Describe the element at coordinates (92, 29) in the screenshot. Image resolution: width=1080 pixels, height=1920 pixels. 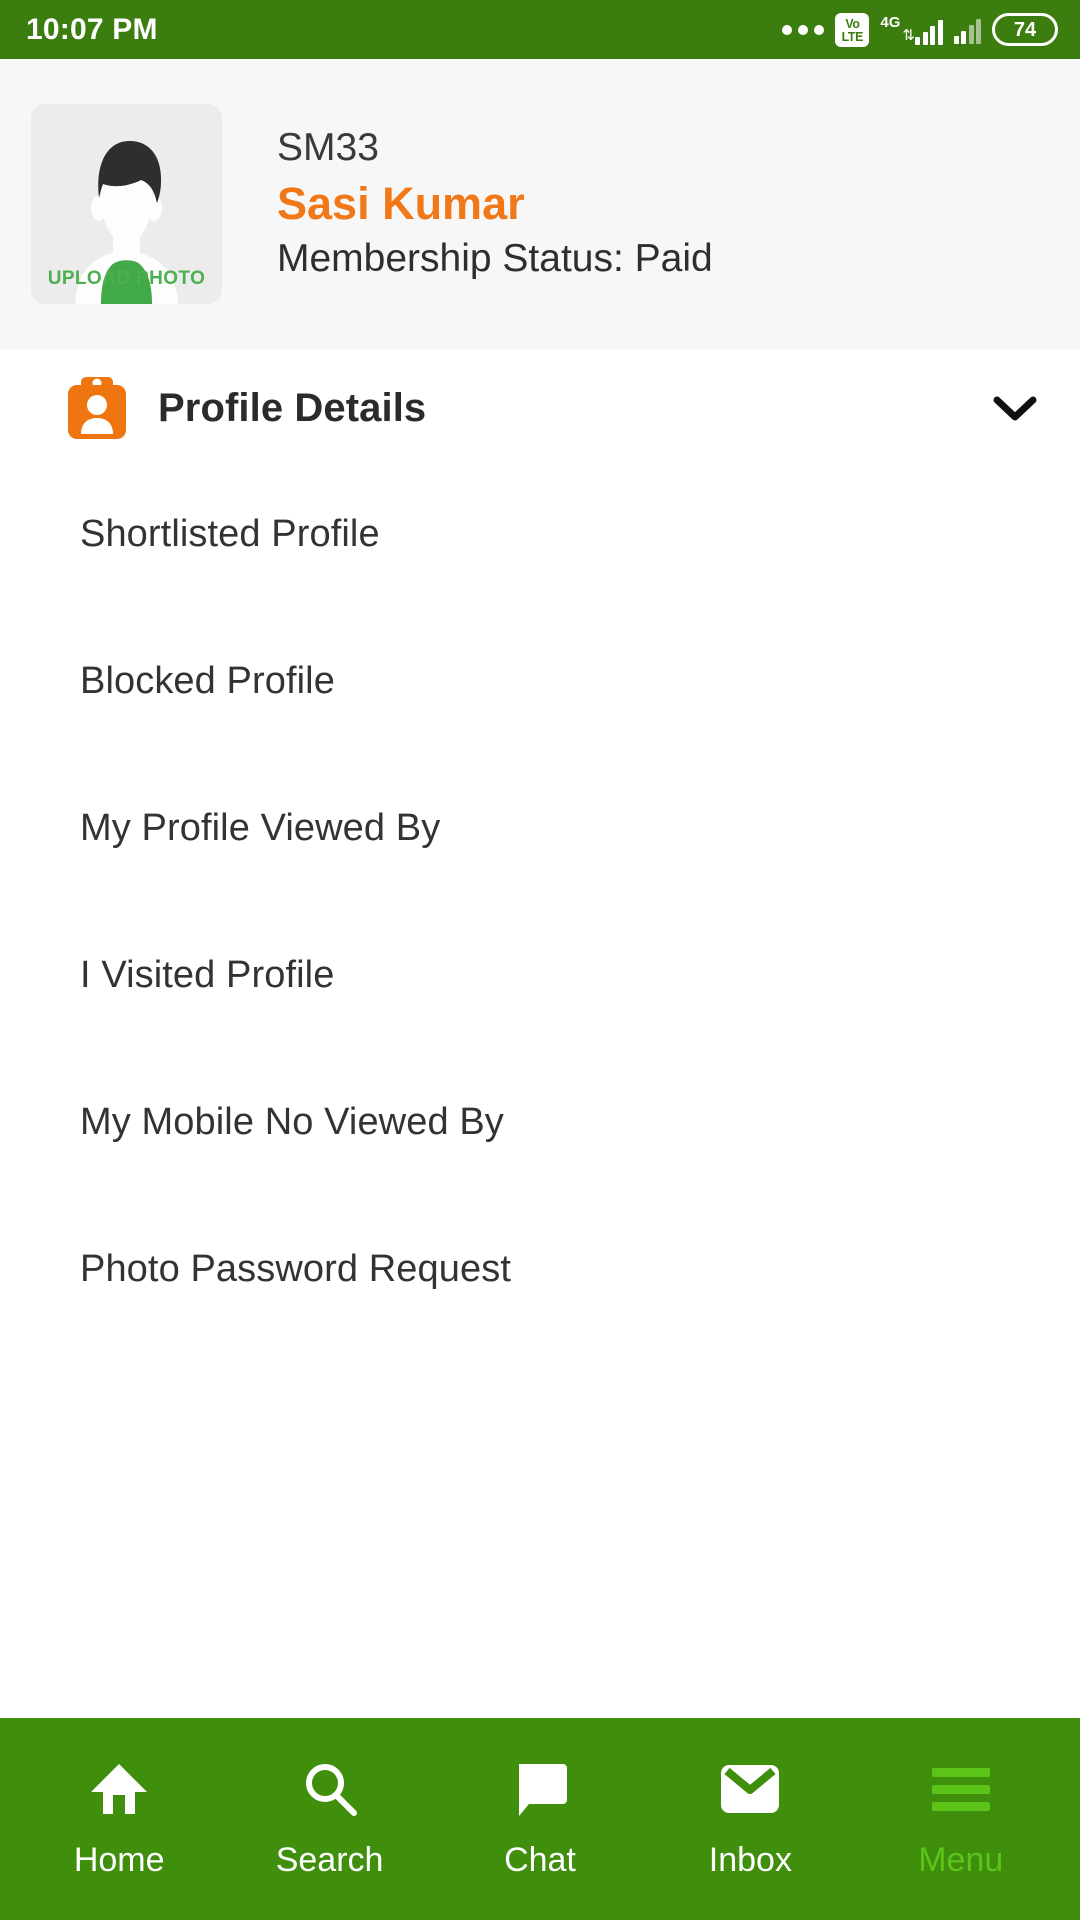
I see `status-bar-time: 10:07 PM` at that location.